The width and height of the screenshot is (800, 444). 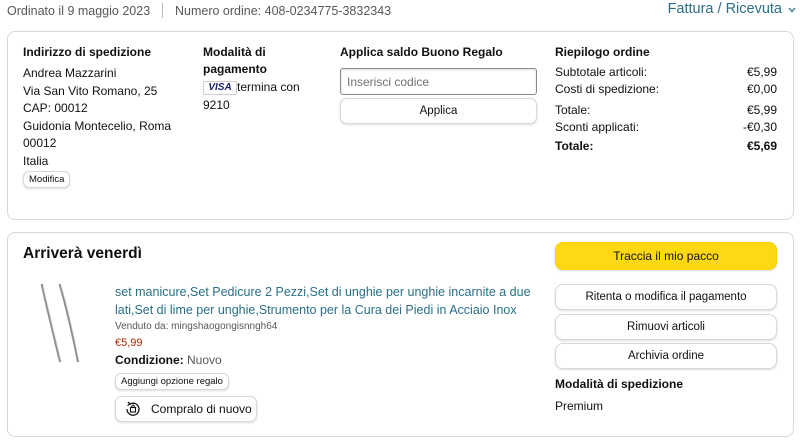 What do you see at coordinates (725, 9) in the screenshot?
I see `invoice-link: Fattura / Ricevuta` at bounding box center [725, 9].